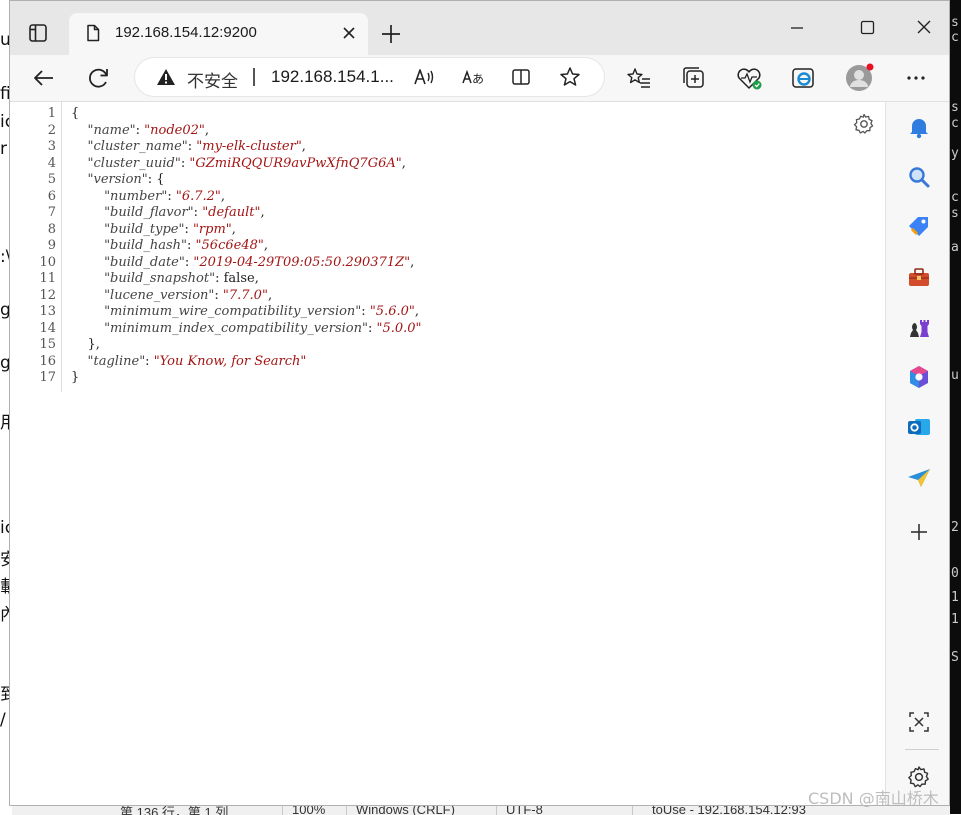 The image size is (961, 815). I want to click on tools-toolbox-icon, so click(919, 278).